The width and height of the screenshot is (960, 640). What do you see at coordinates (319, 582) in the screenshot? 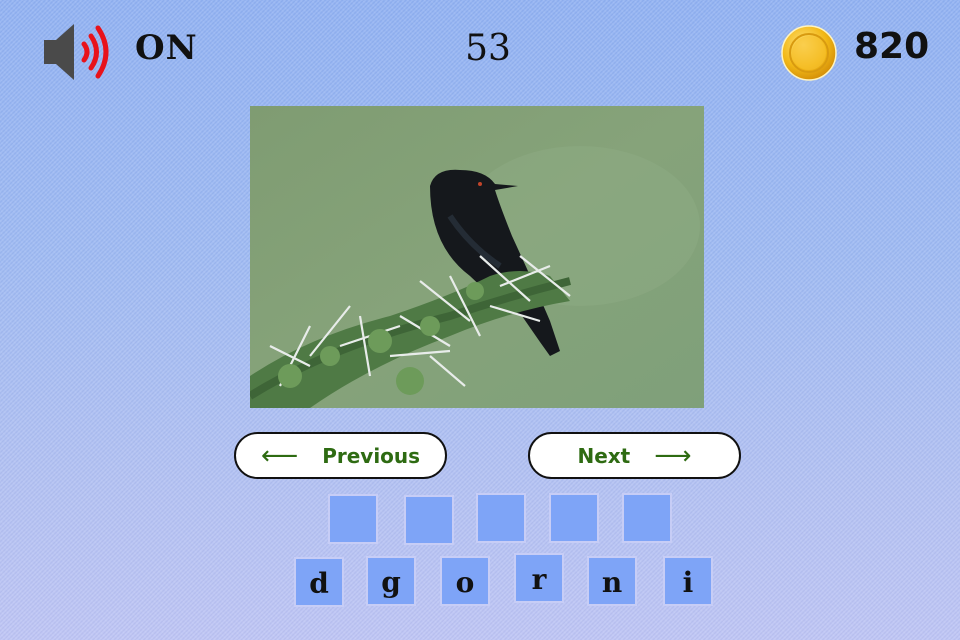
I see `letter-tile: d` at bounding box center [319, 582].